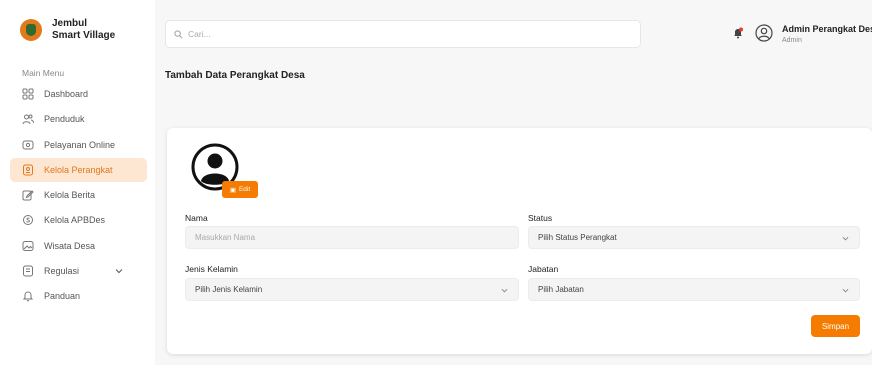 This screenshot has width=872, height=365. Describe the element at coordinates (70, 23) in the screenshot. I see `brand-line-1: Jembul` at that location.